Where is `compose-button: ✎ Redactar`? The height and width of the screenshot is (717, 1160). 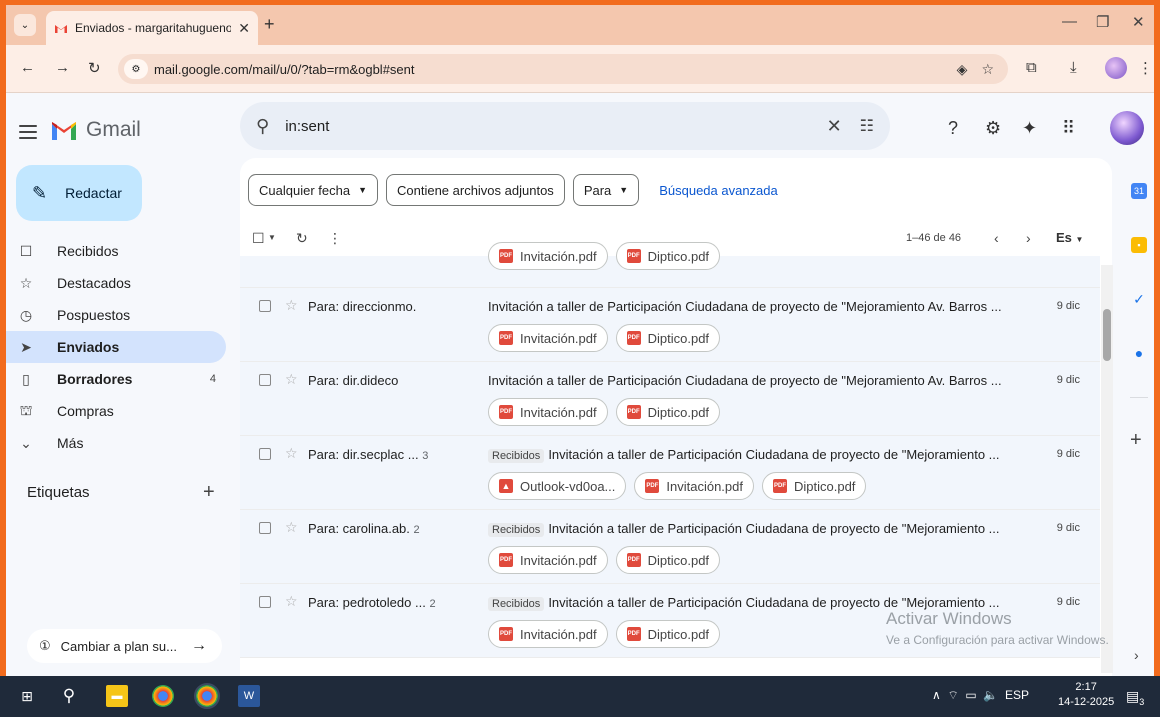
compose-button: ✎ Redactar is located at coordinates (79, 193).